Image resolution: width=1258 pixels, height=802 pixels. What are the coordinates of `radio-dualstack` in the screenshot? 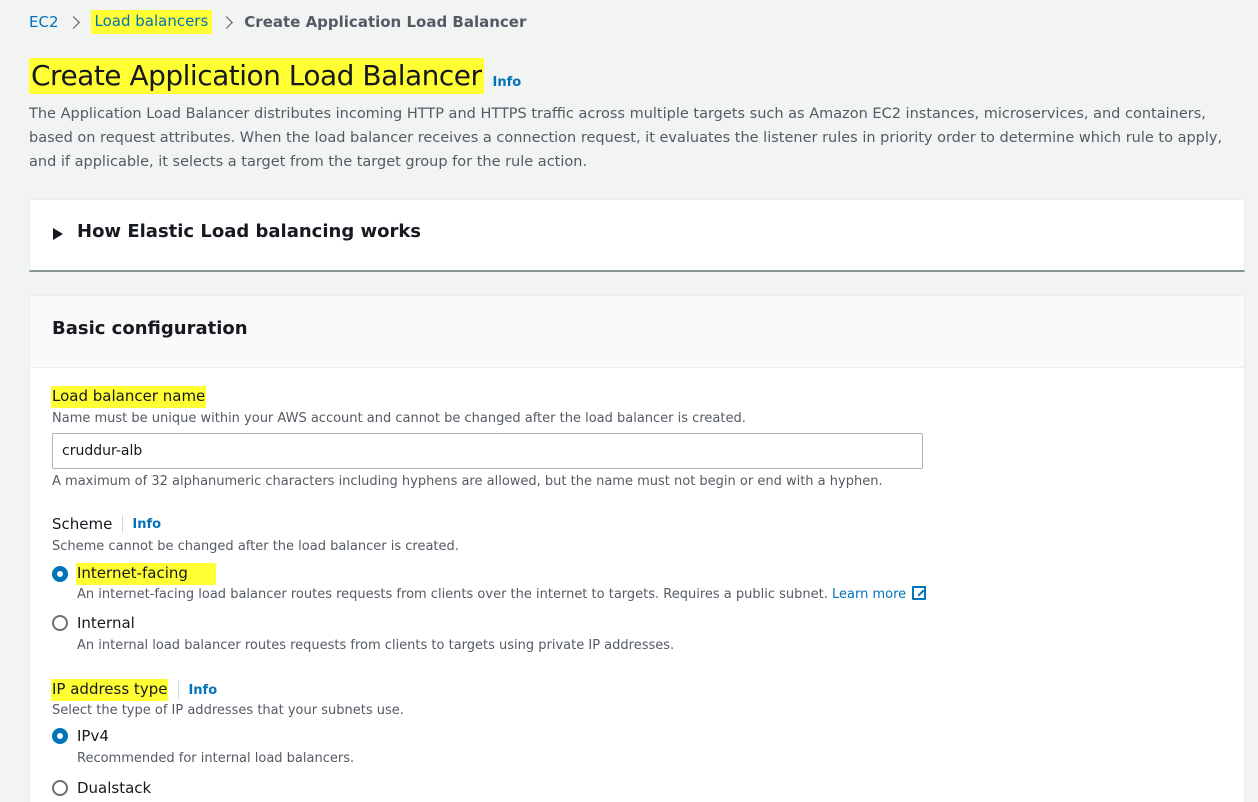 It's located at (60, 788).